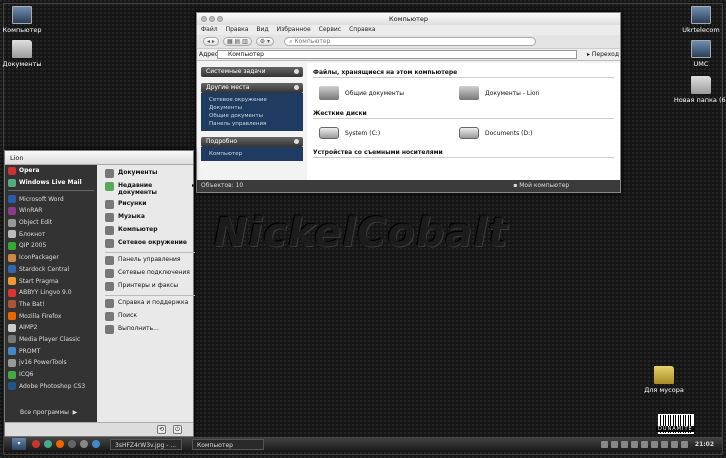 The height and width of the screenshot is (458, 726). What do you see at coordinates (51, 316) in the screenshot?
I see `program-item: Mozilla Firefox` at bounding box center [51, 316].